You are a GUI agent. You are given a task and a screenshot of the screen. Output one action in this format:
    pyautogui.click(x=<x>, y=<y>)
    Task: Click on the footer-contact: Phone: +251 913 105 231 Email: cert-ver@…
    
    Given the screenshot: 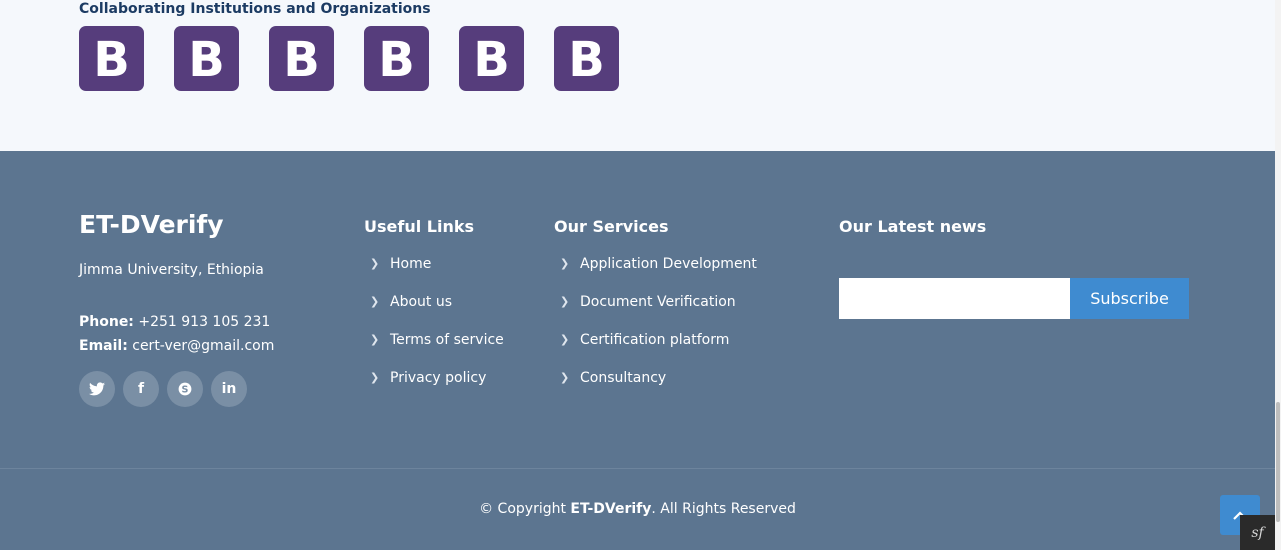 What is the action you would take?
    pyautogui.click(x=176, y=334)
    